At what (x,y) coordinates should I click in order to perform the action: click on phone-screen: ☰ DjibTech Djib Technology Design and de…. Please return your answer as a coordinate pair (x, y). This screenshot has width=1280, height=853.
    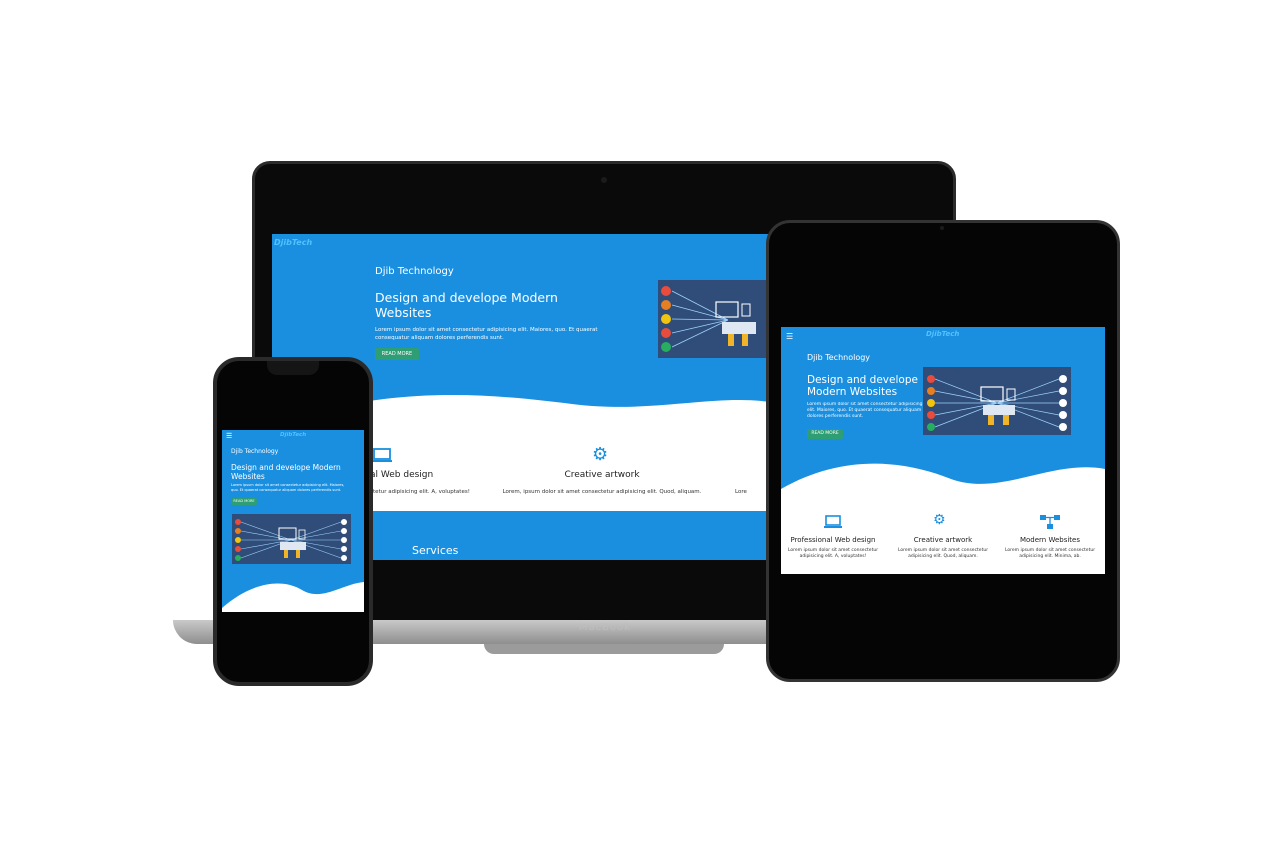
    Looking at the image, I should click on (293, 521).